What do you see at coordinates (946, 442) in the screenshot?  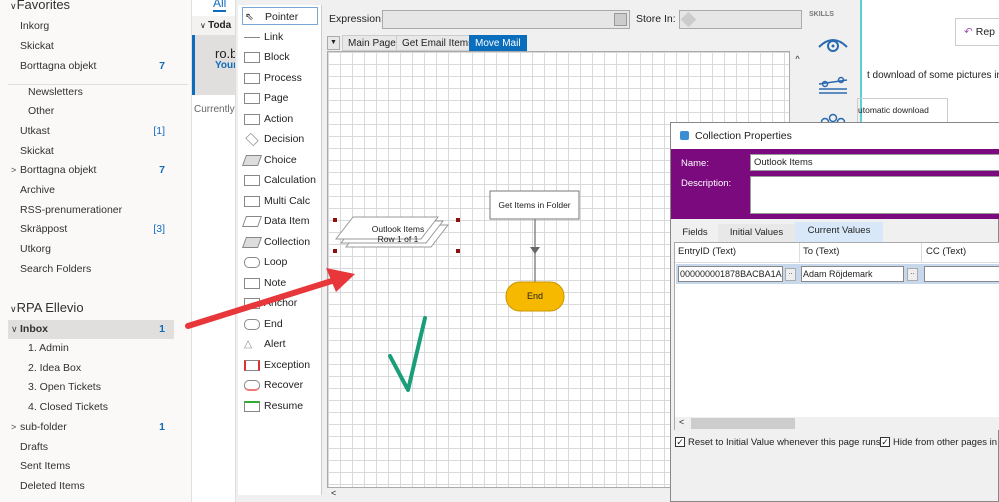 I see `hide-label: Hide from other pages in the` at bounding box center [946, 442].